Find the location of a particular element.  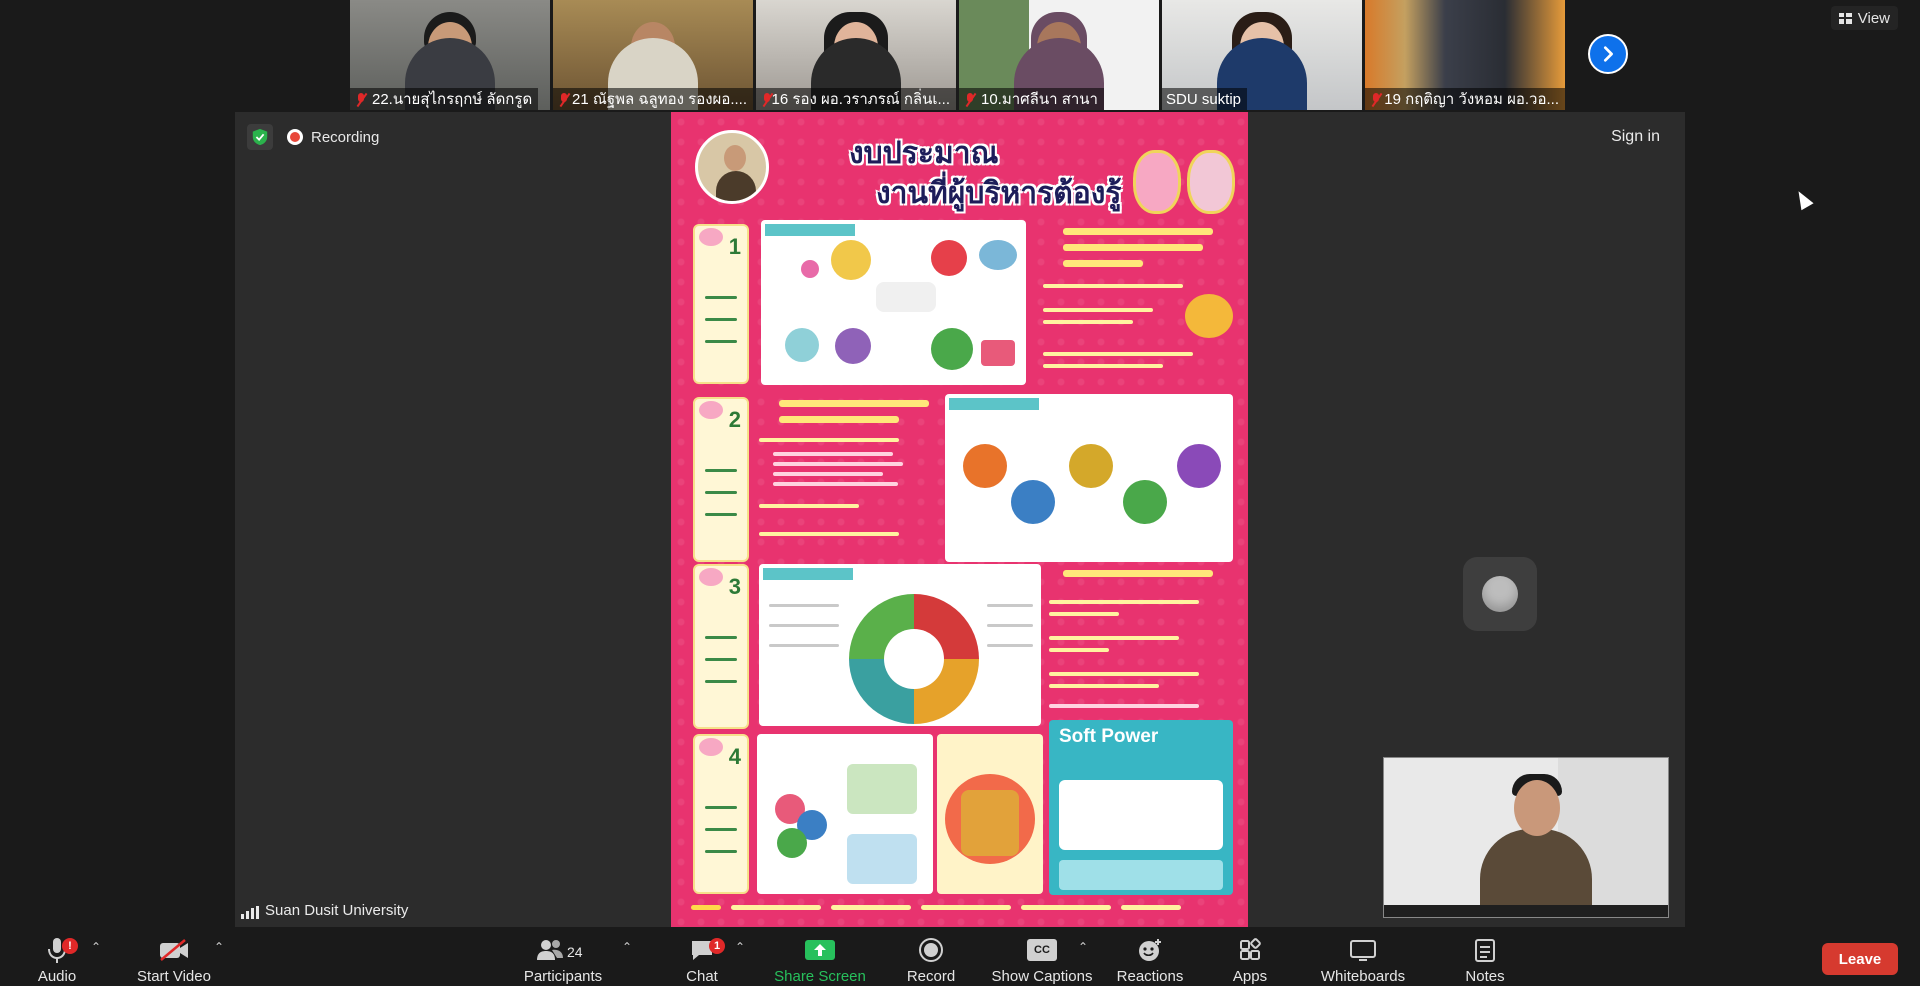

apps-icon is located at coordinates (1250, 950).